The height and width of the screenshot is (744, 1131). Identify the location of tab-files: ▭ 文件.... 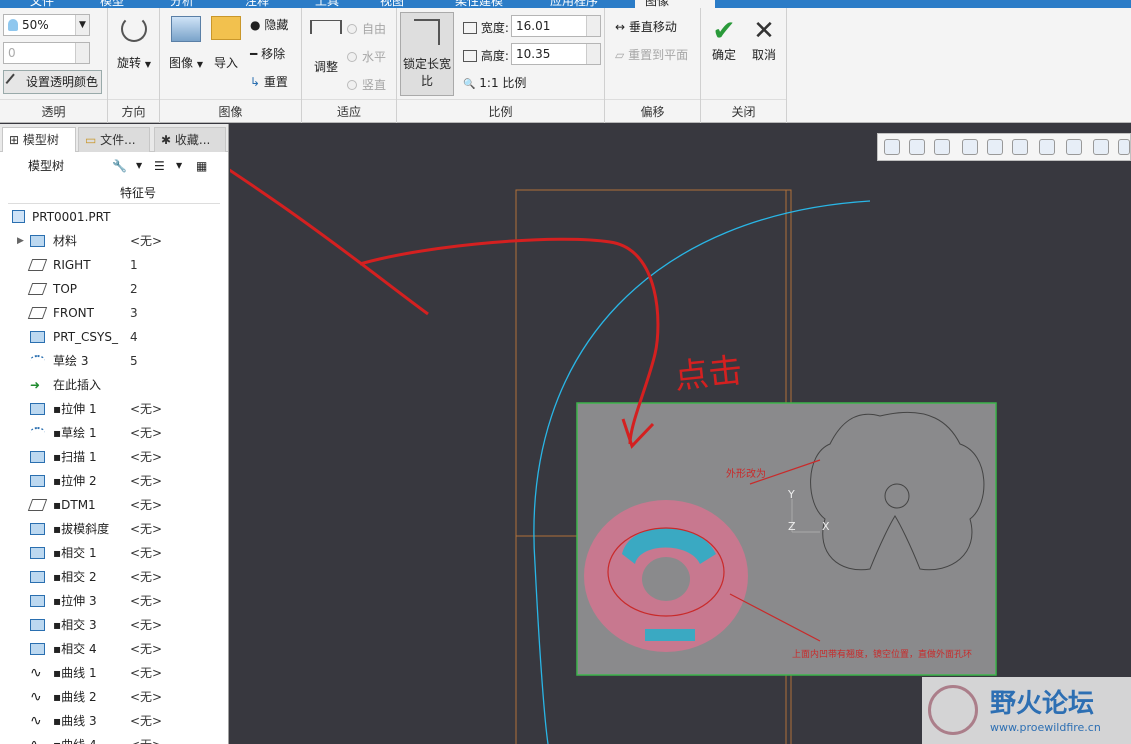
(114, 139).